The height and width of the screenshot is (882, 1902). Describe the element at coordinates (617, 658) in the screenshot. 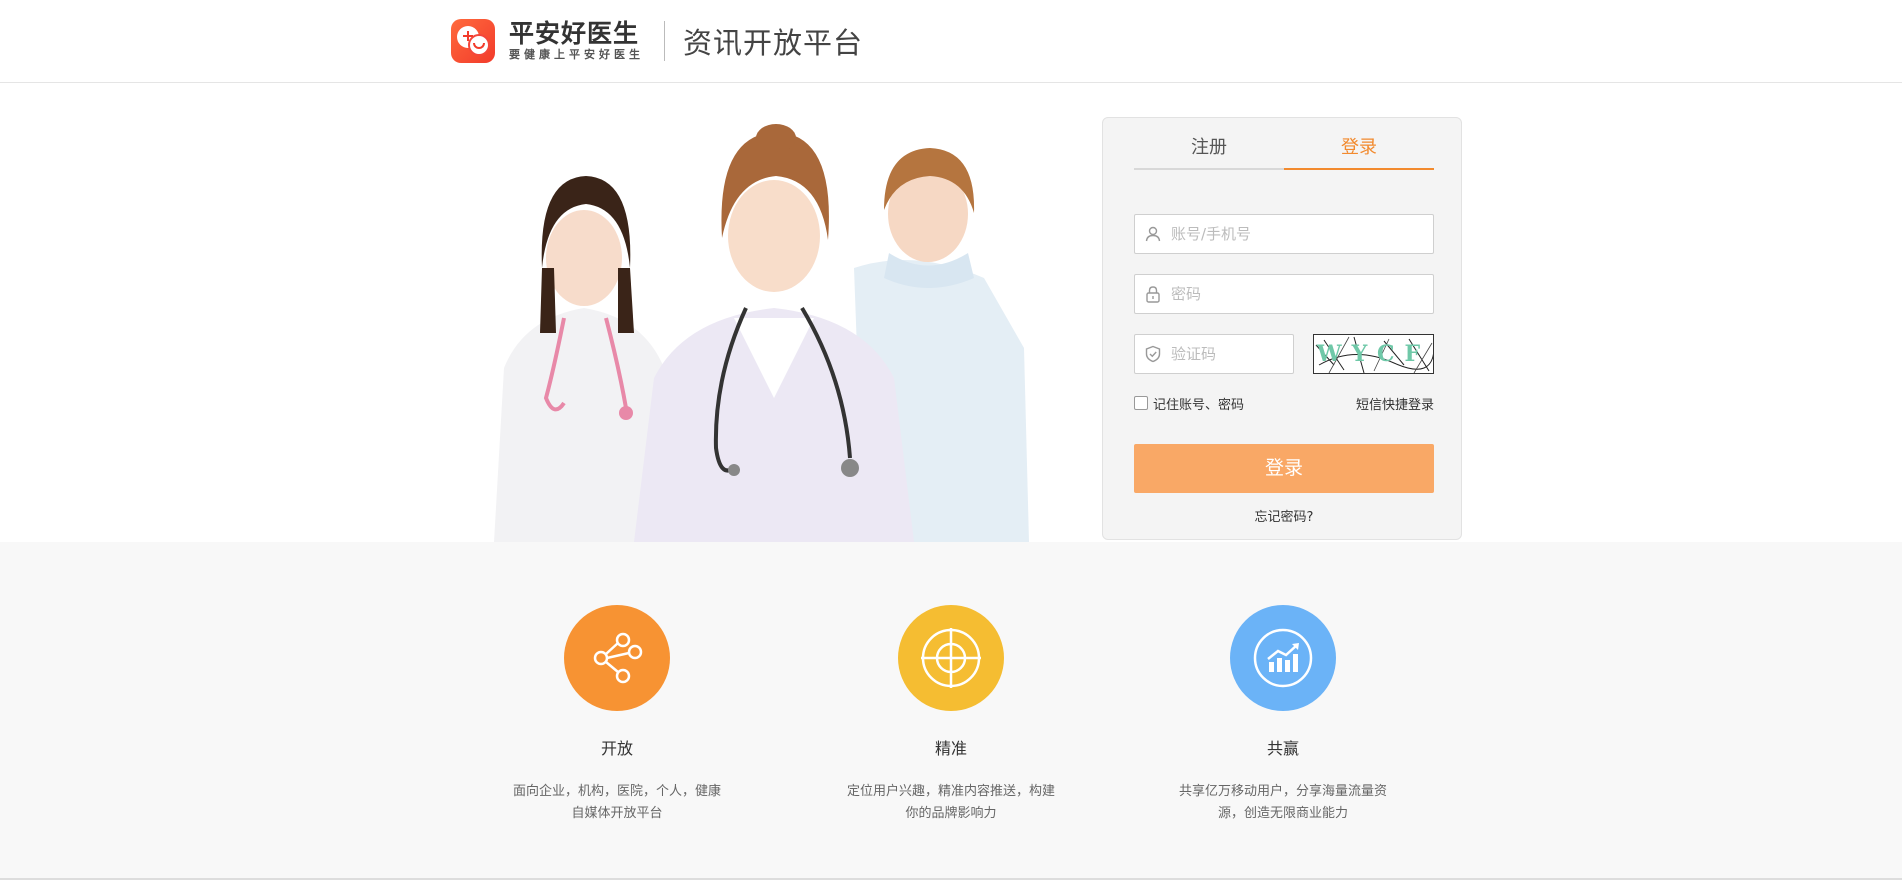

I see `share-nodes-icon` at that location.